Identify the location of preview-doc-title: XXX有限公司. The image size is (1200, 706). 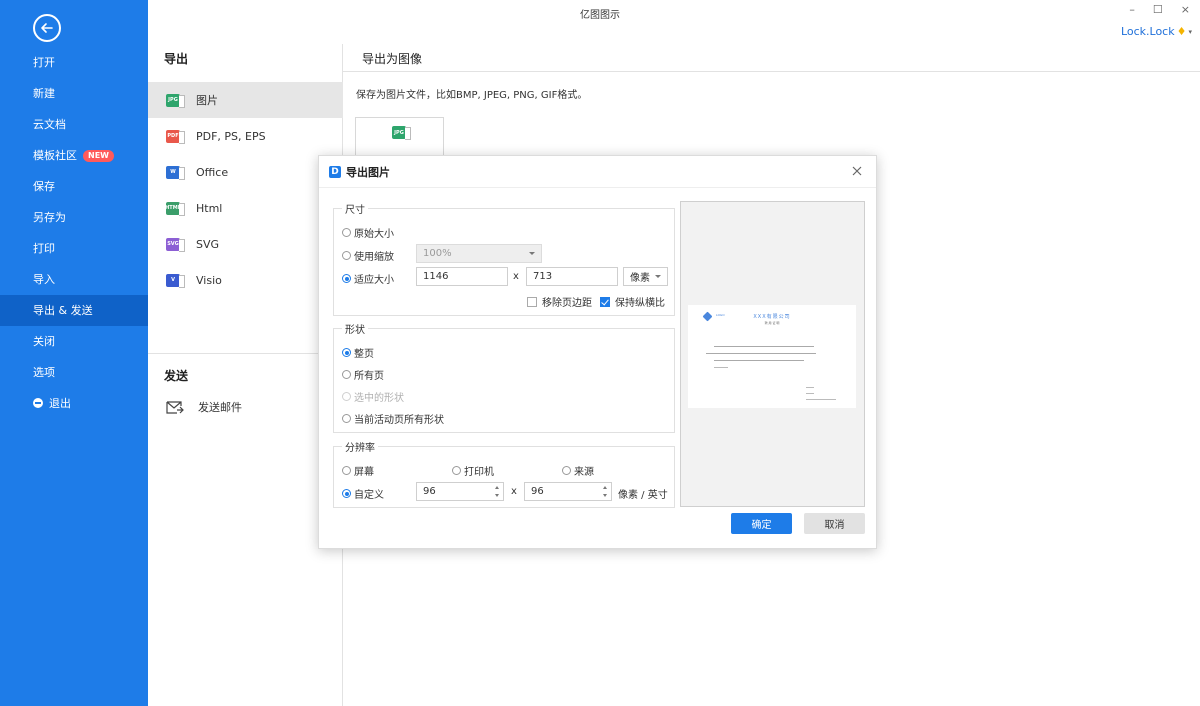
(772, 317).